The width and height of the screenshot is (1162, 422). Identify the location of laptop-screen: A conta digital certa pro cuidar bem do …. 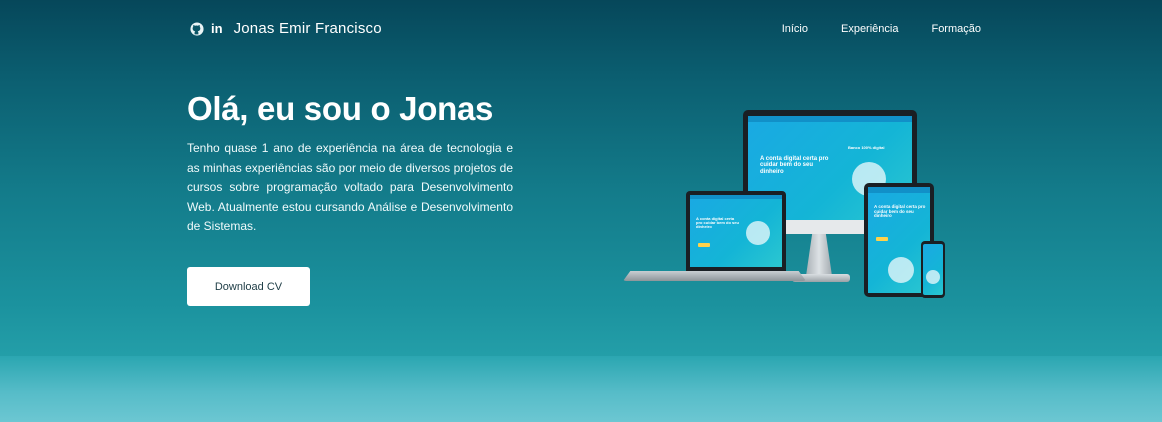
(736, 231).